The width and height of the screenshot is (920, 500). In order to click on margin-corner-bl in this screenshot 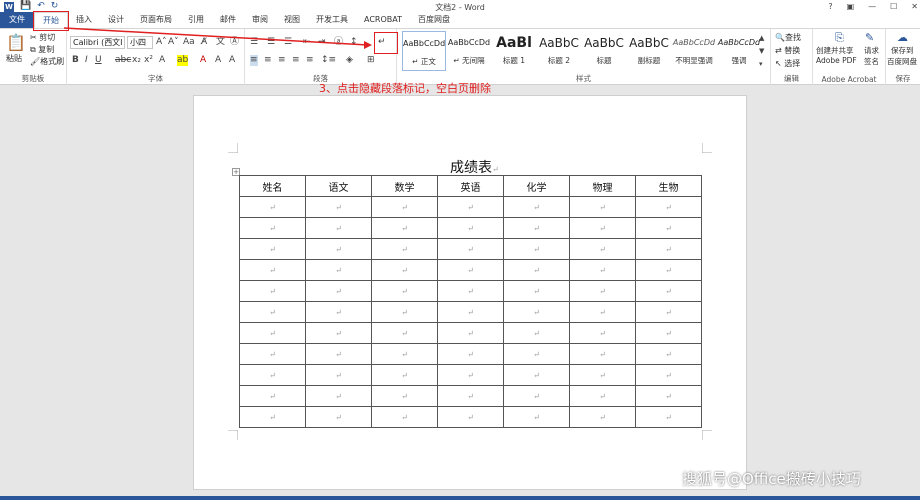, I will do `click(233, 435)`.